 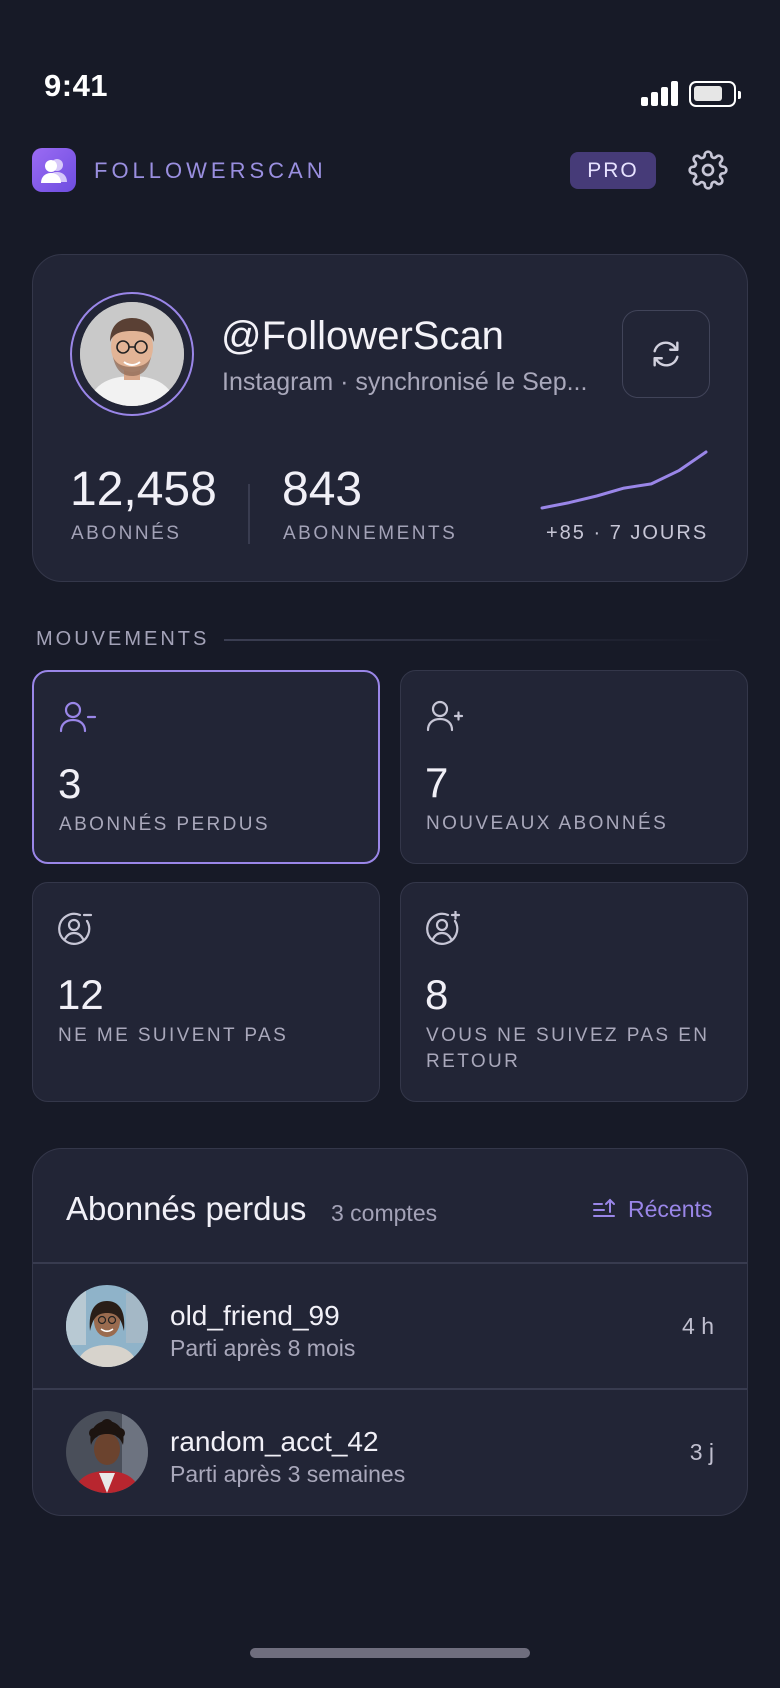 What do you see at coordinates (445, 716) in the screenshot?
I see `user-plus-icon` at bounding box center [445, 716].